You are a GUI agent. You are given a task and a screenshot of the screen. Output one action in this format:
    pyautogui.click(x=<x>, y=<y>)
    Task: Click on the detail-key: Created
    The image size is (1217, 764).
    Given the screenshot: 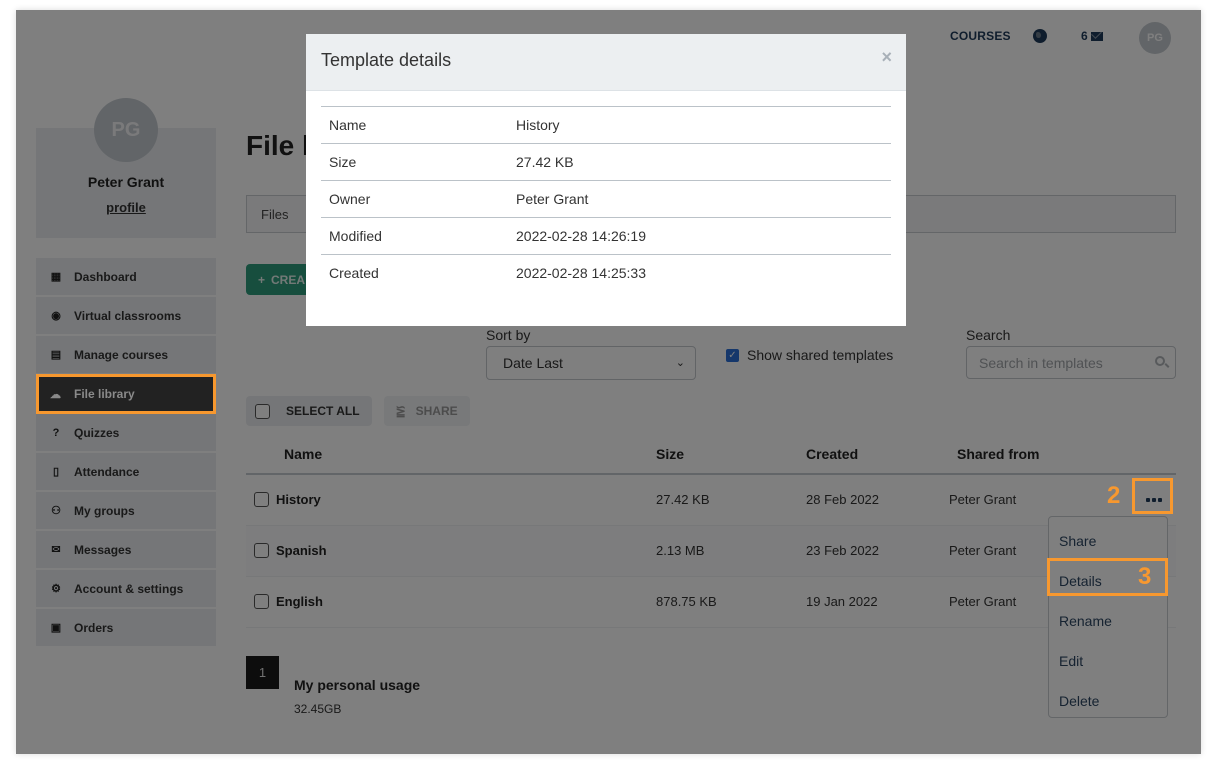 What is the action you would take?
    pyautogui.click(x=354, y=273)
    